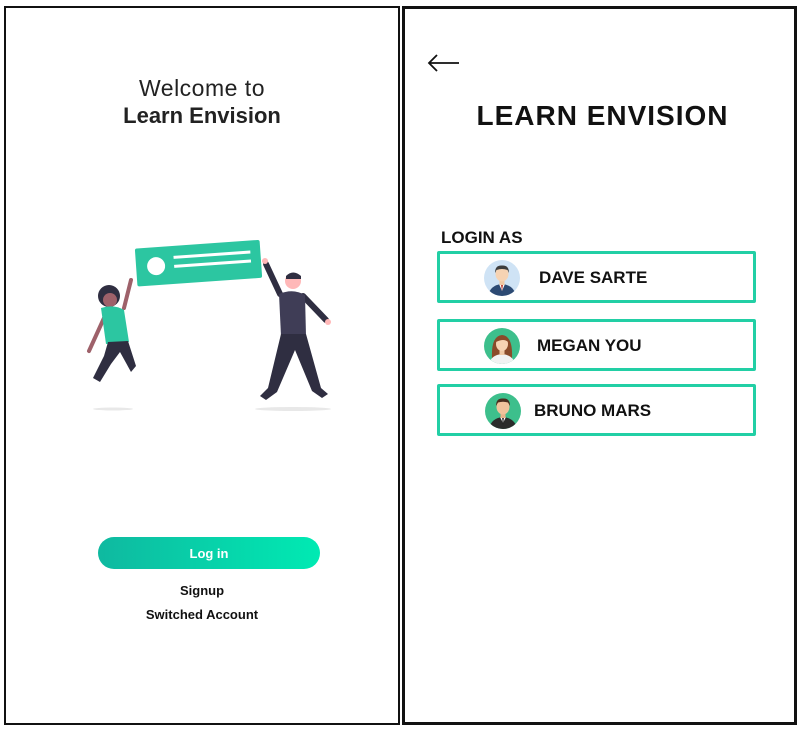  I want to click on welcome-heading: Welcome to, so click(201, 88).